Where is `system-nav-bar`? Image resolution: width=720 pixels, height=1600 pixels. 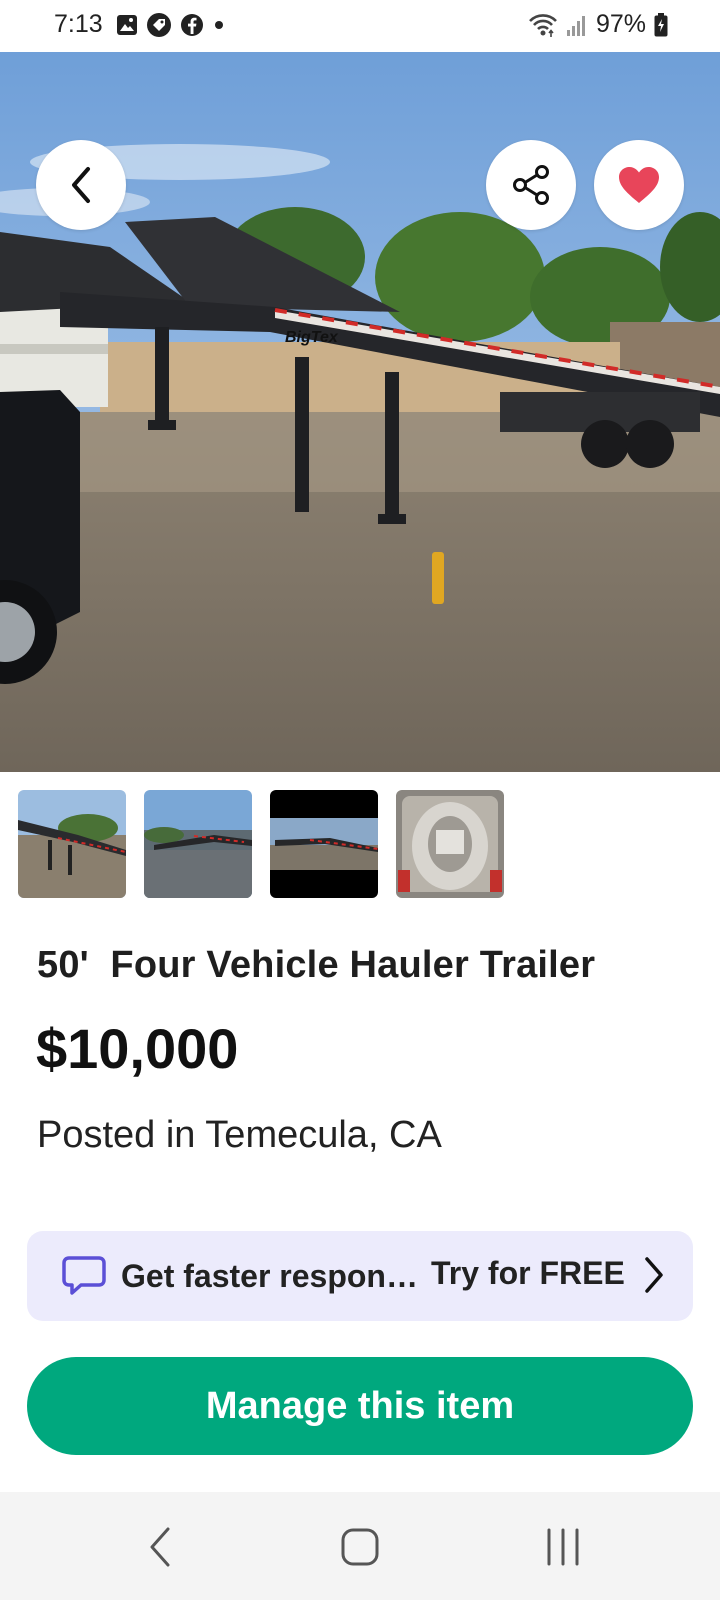 system-nav-bar is located at coordinates (360, 1546).